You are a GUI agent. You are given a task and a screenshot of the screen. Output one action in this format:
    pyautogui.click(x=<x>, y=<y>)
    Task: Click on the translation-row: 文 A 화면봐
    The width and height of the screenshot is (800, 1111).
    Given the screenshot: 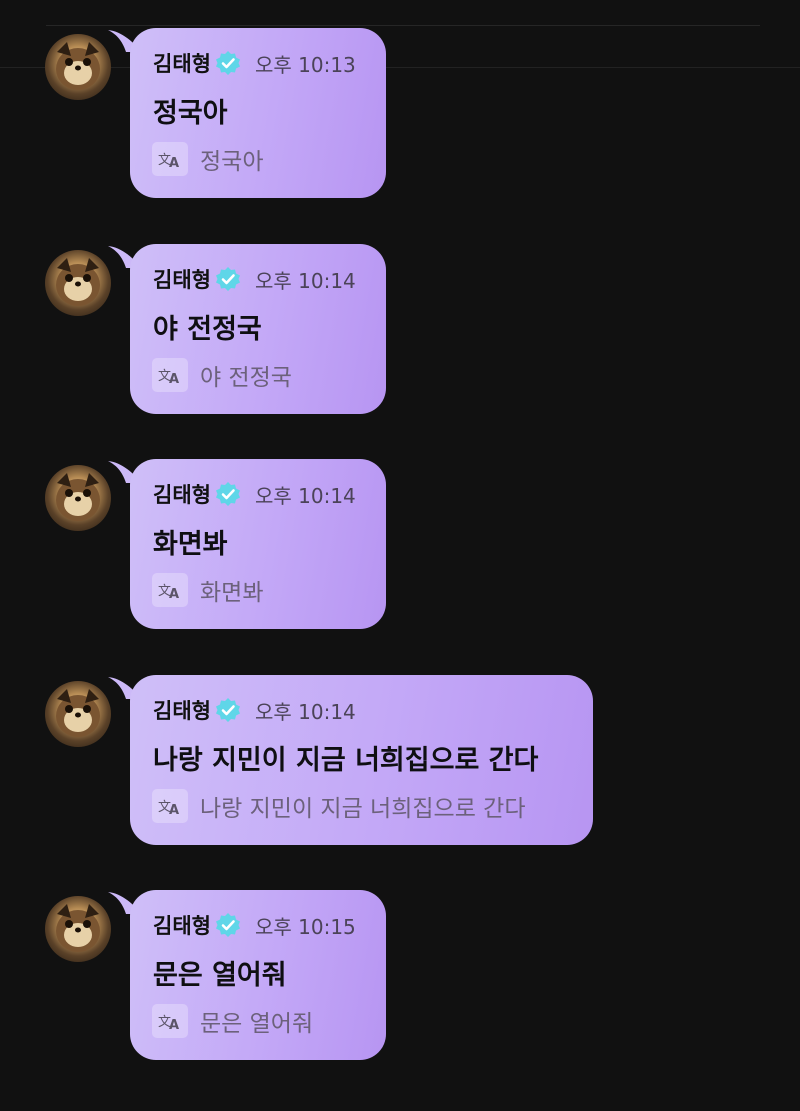 What is the action you would take?
    pyautogui.click(x=207, y=590)
    